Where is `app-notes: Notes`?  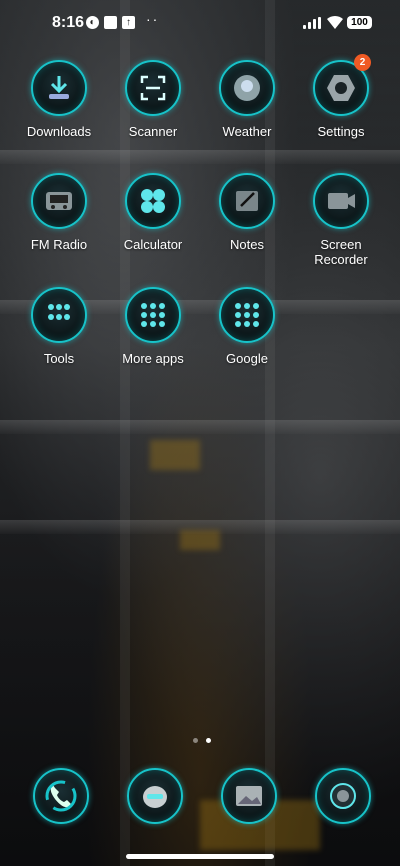
app-notes: Notes is located at coordinates (247, 212).